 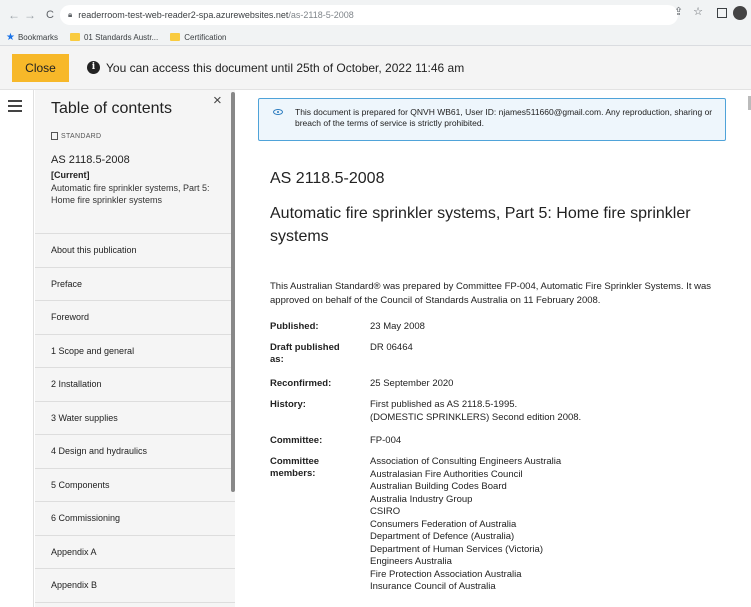 What do you see at coordinates (40, 67) in the screenshot?
I see `close-button: Close` at bounding box center [40, 67].